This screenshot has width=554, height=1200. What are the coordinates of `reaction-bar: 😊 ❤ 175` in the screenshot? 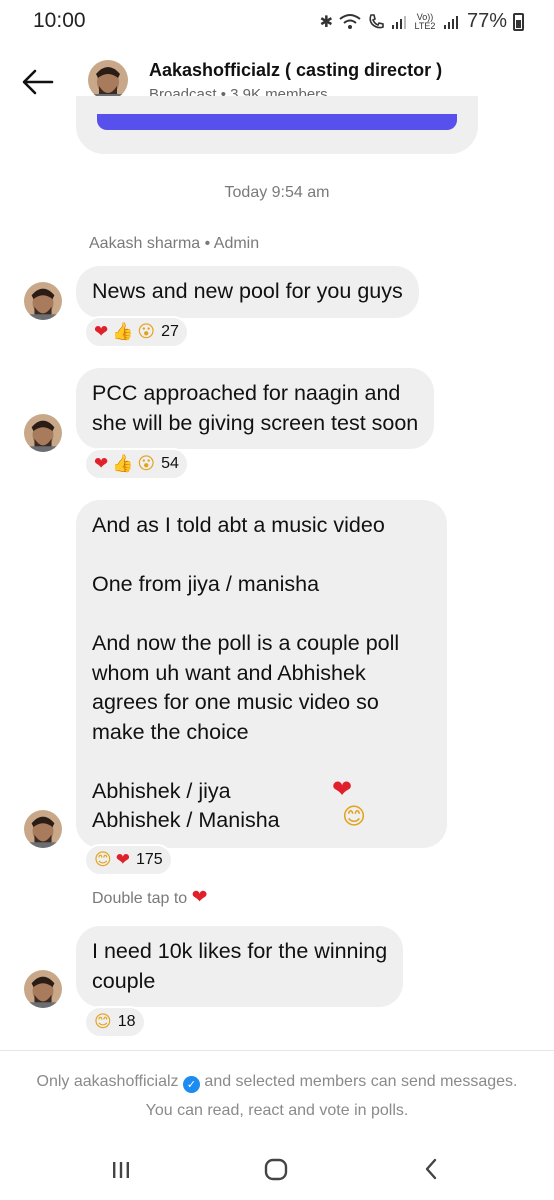 It's located at (128, 860).